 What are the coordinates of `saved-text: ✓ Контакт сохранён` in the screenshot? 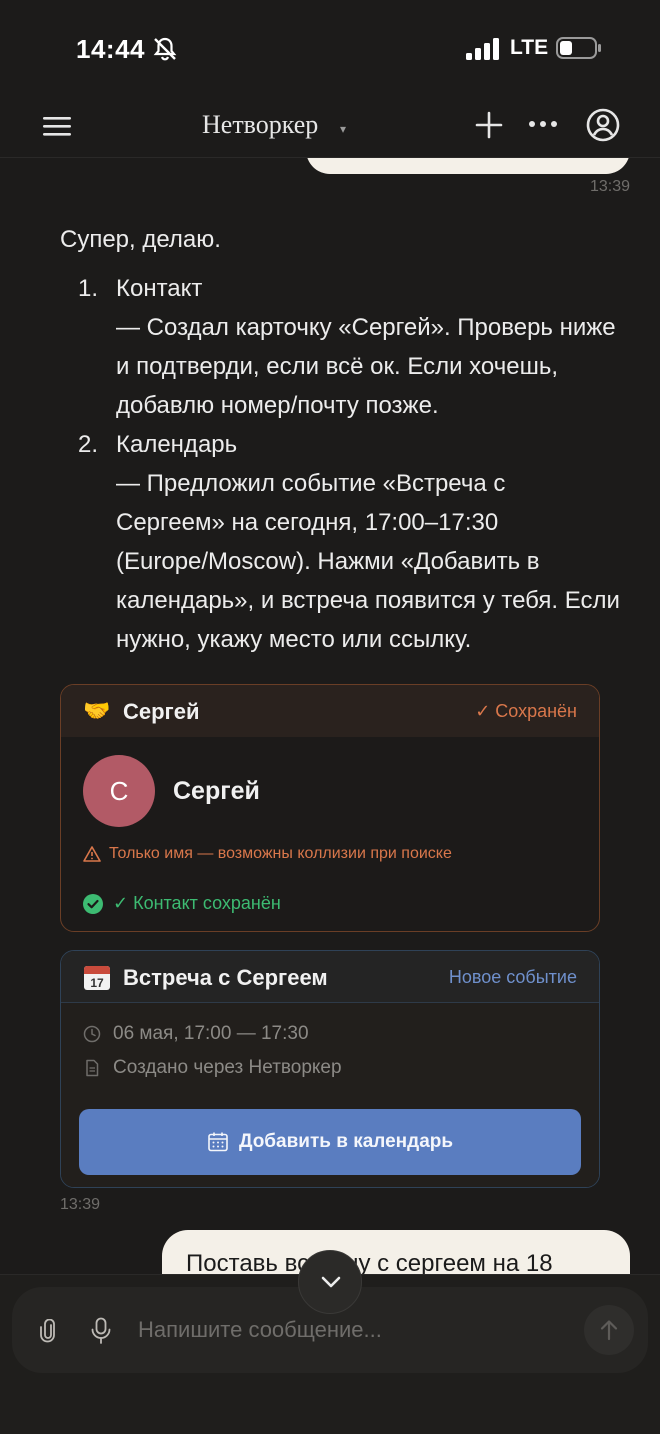 It's located at (197, 903).